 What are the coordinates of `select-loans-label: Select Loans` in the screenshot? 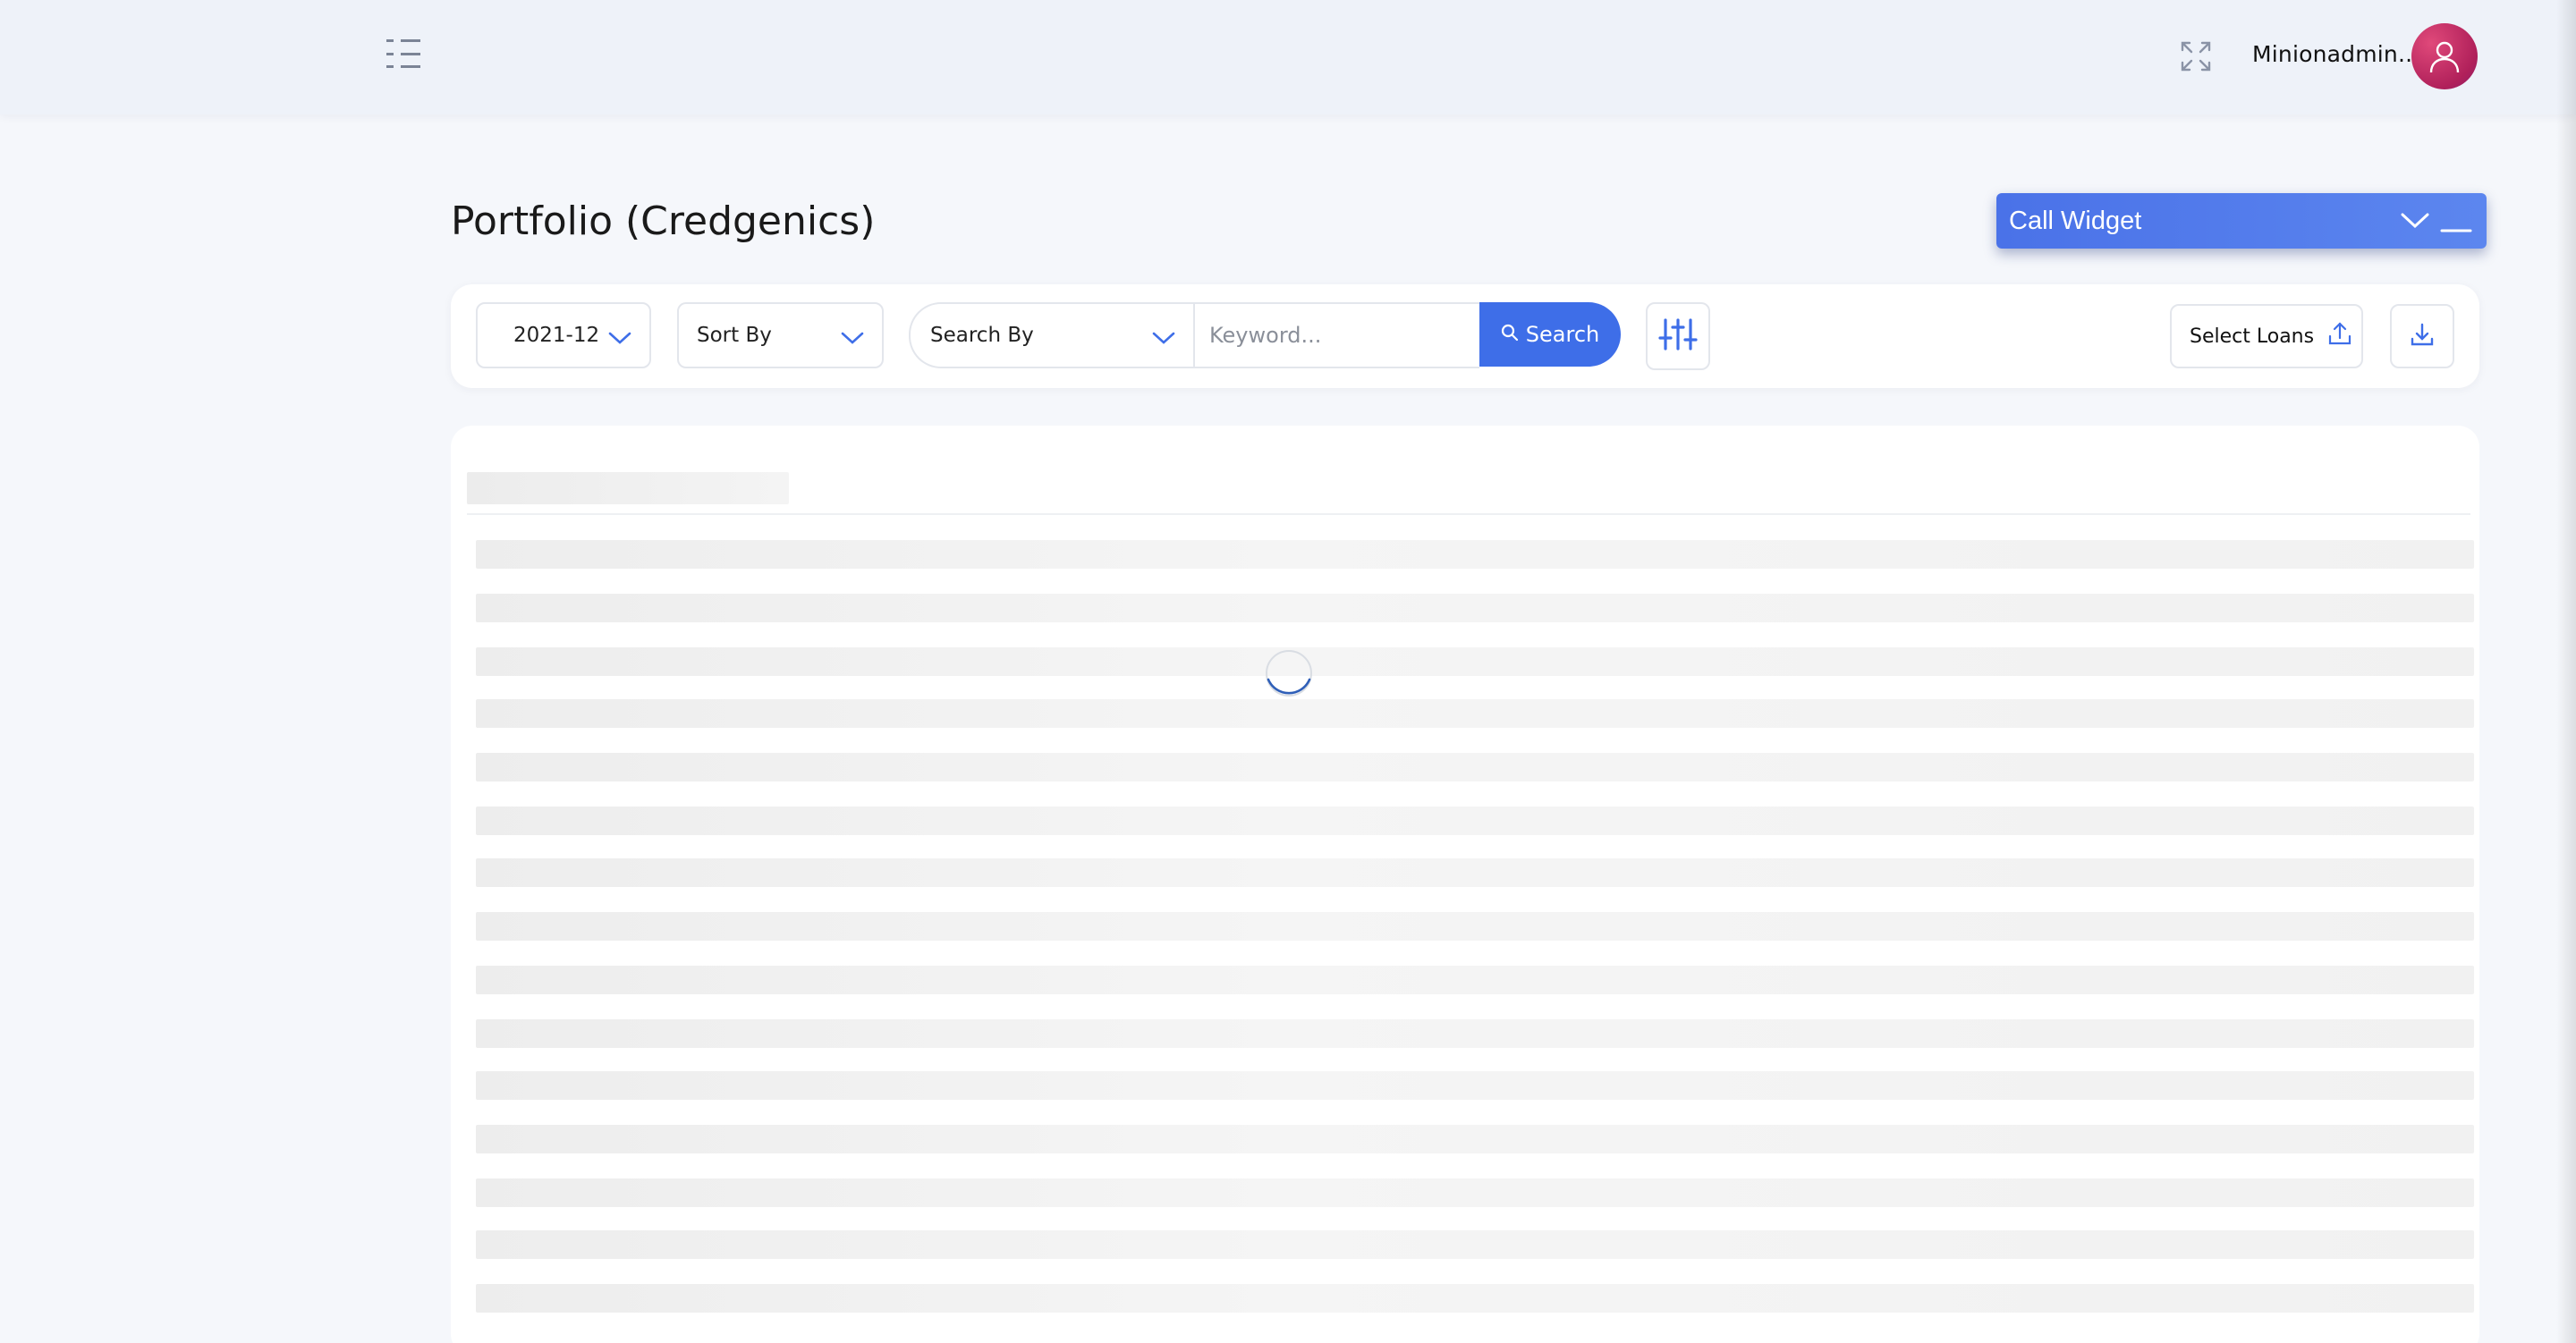 It's located at (2252, 336).